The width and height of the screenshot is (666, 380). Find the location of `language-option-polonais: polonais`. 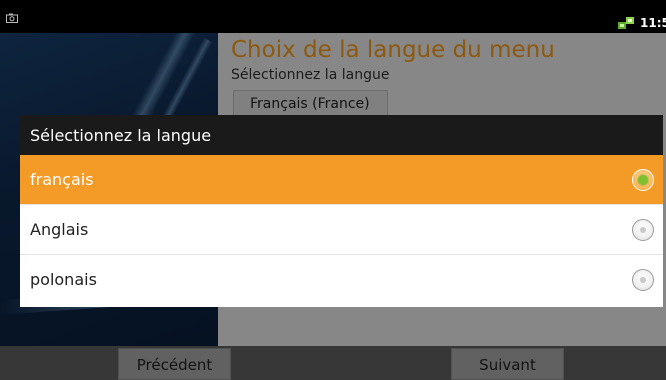

language-option-polonais: polonais is located at coordinates (341, 280).